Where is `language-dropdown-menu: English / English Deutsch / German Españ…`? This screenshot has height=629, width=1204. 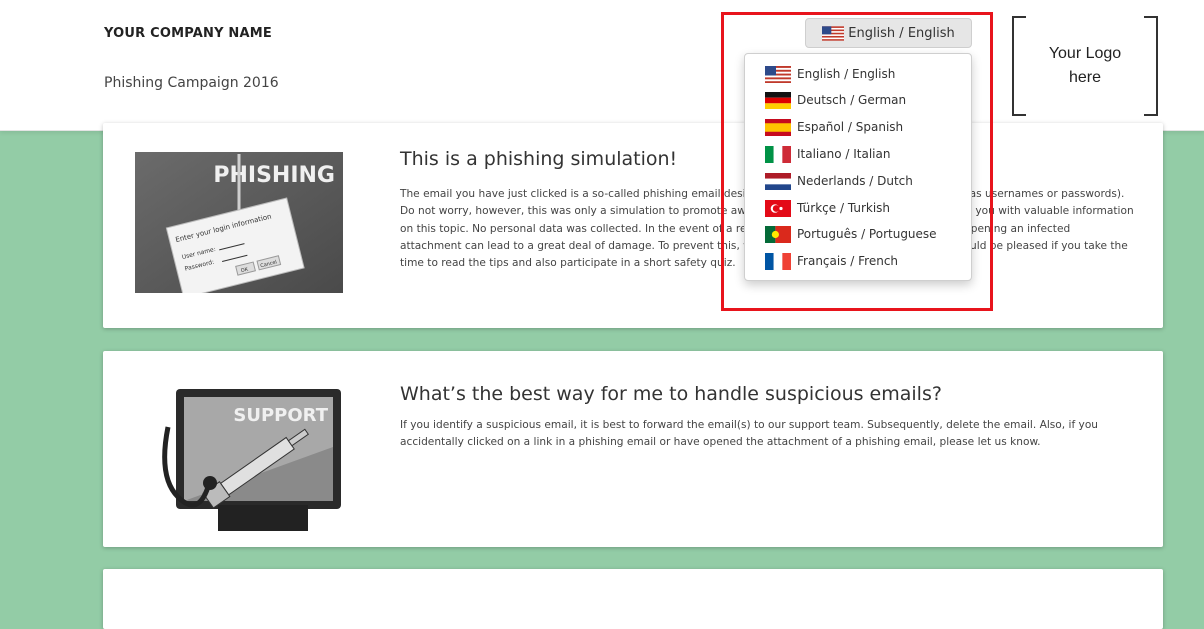 language-dropdown-menu: English / English Deutsch / German Españ… is located at coordinates (858, 167).